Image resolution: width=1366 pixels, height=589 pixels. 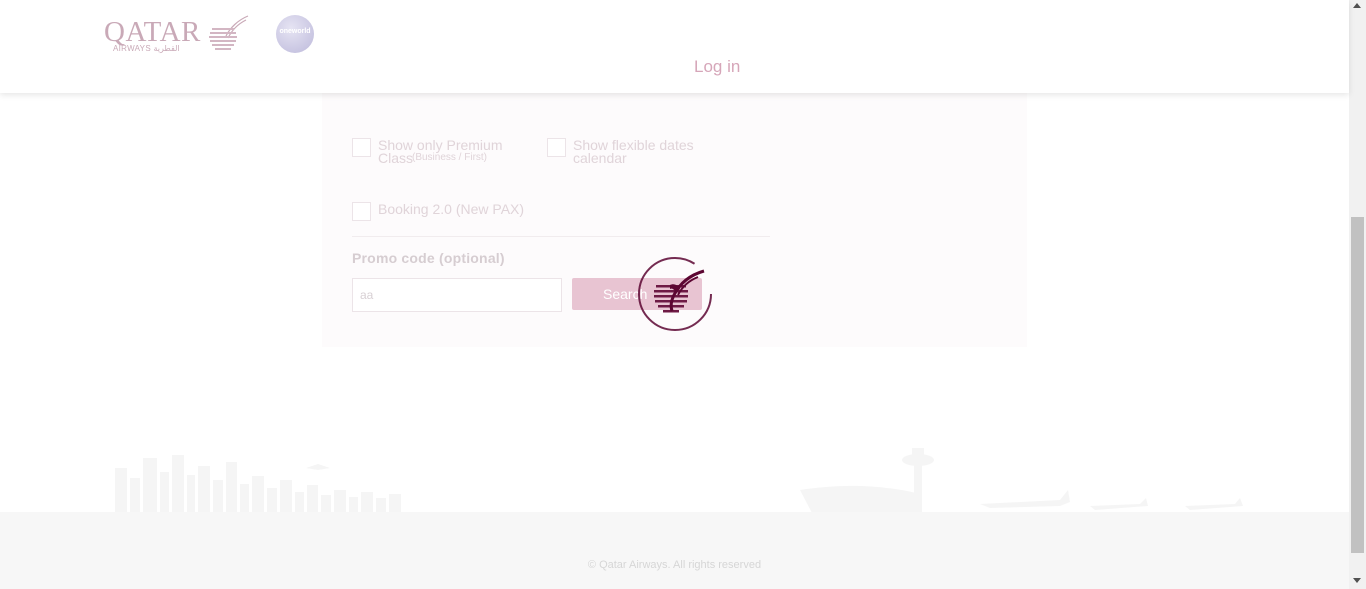 I want to click on oneworld-logo: oneworld, so click(x=295, y=34).